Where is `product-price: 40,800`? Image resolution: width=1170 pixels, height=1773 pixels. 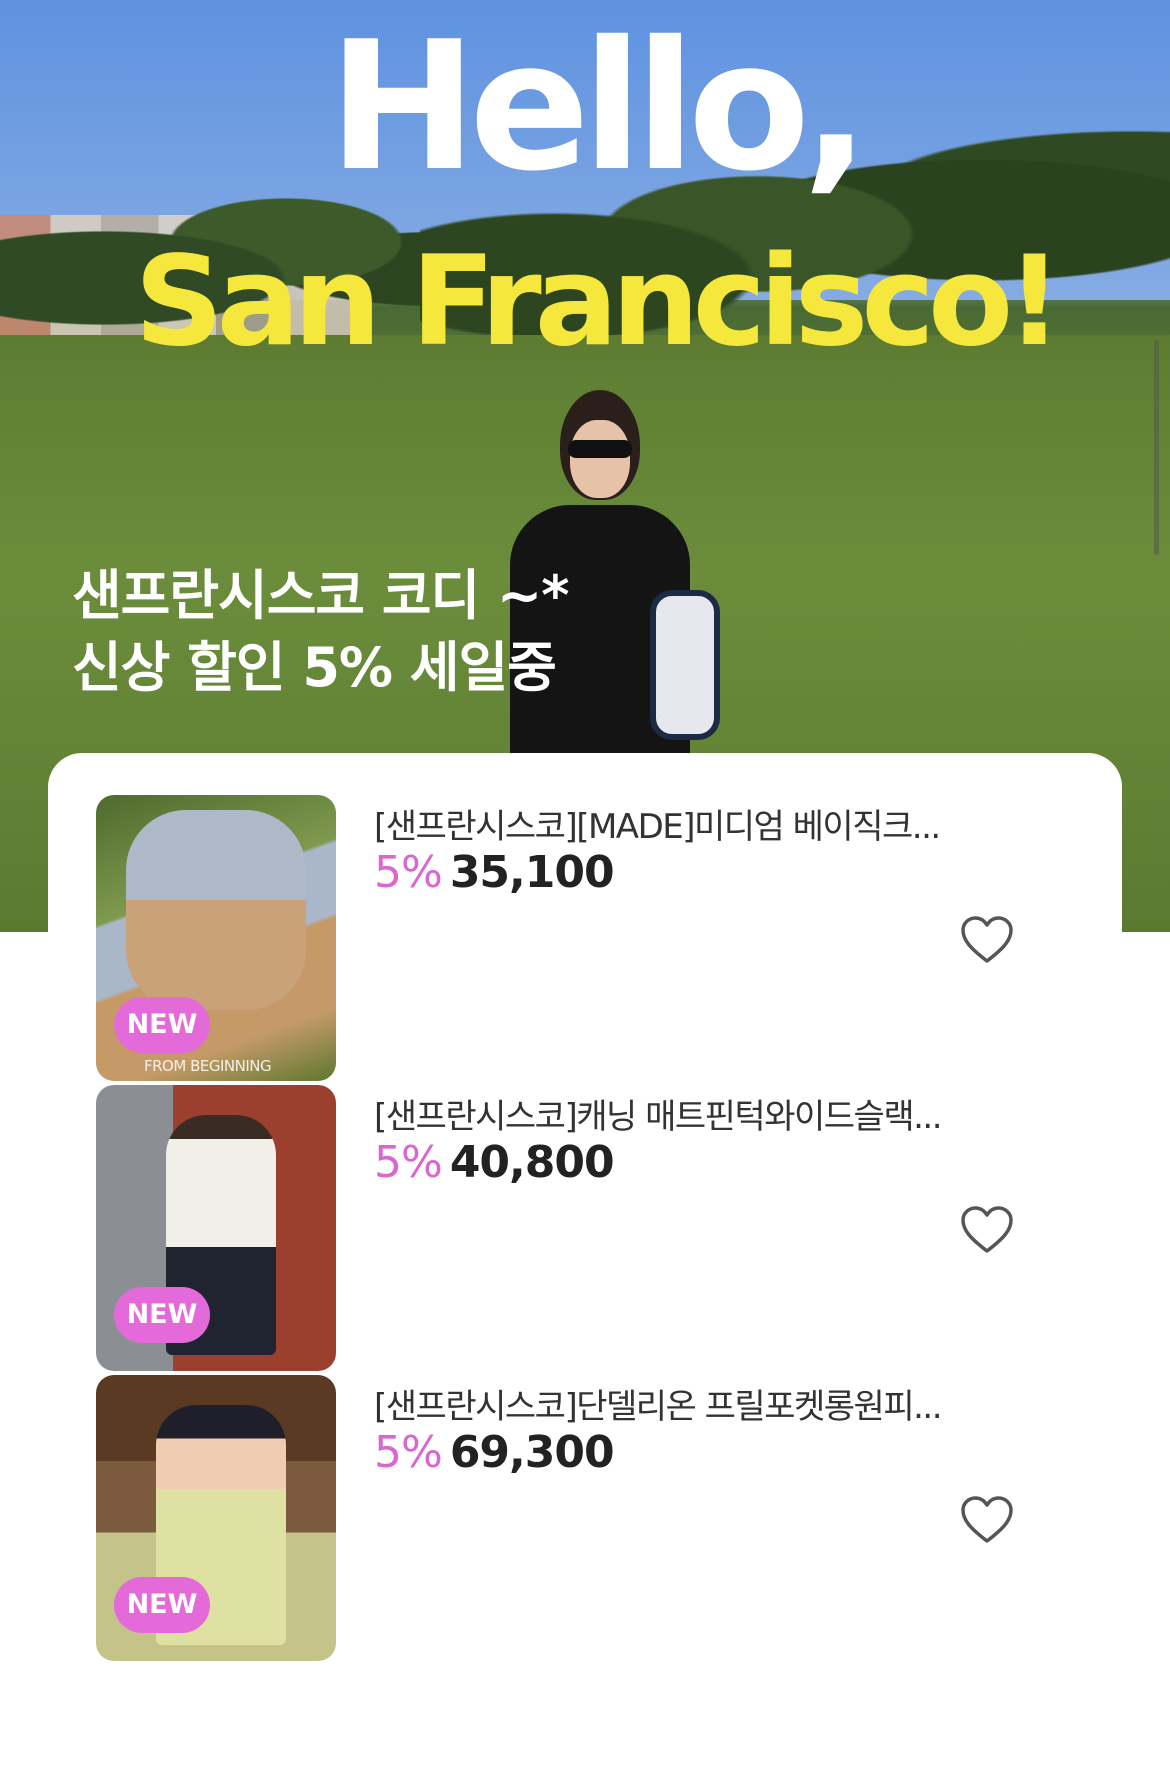
product-price: 40,800 is located at coordinates (532, 1162).